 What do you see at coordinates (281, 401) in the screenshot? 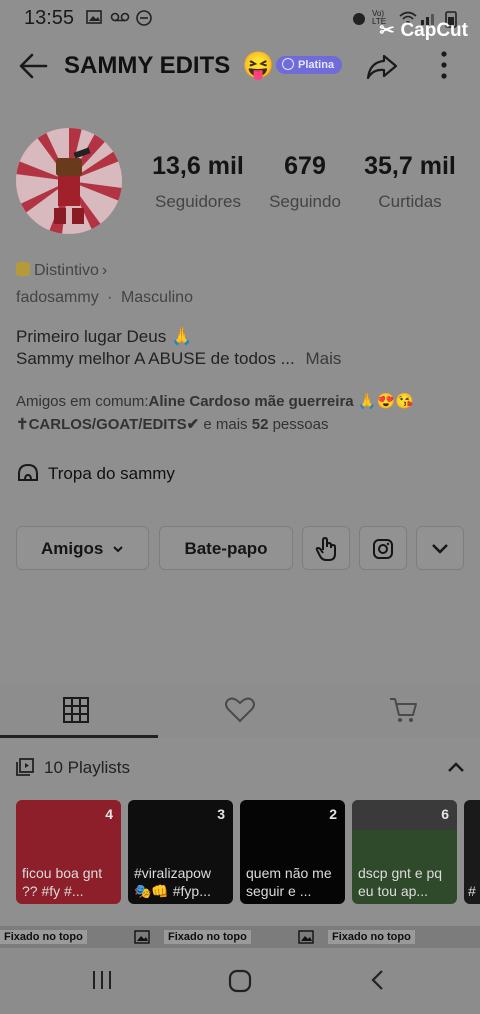
I see `mutual-friend-name: Aline Cardoso mãe guerreira 🙏😍😘` at bounding box center [281, 401].